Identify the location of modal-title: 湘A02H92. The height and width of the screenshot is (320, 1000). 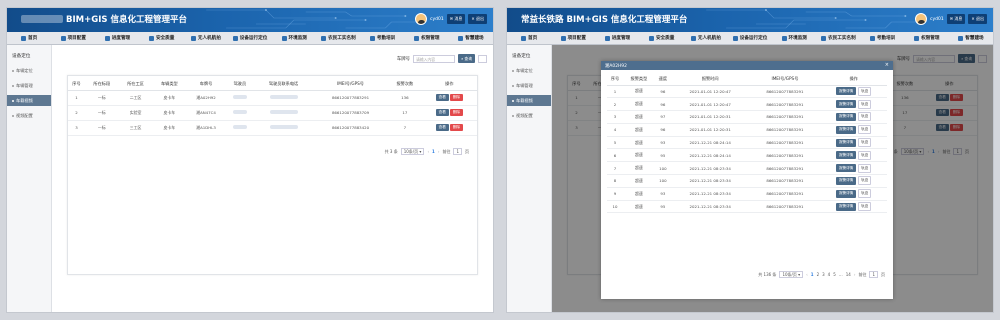
(616, 66).